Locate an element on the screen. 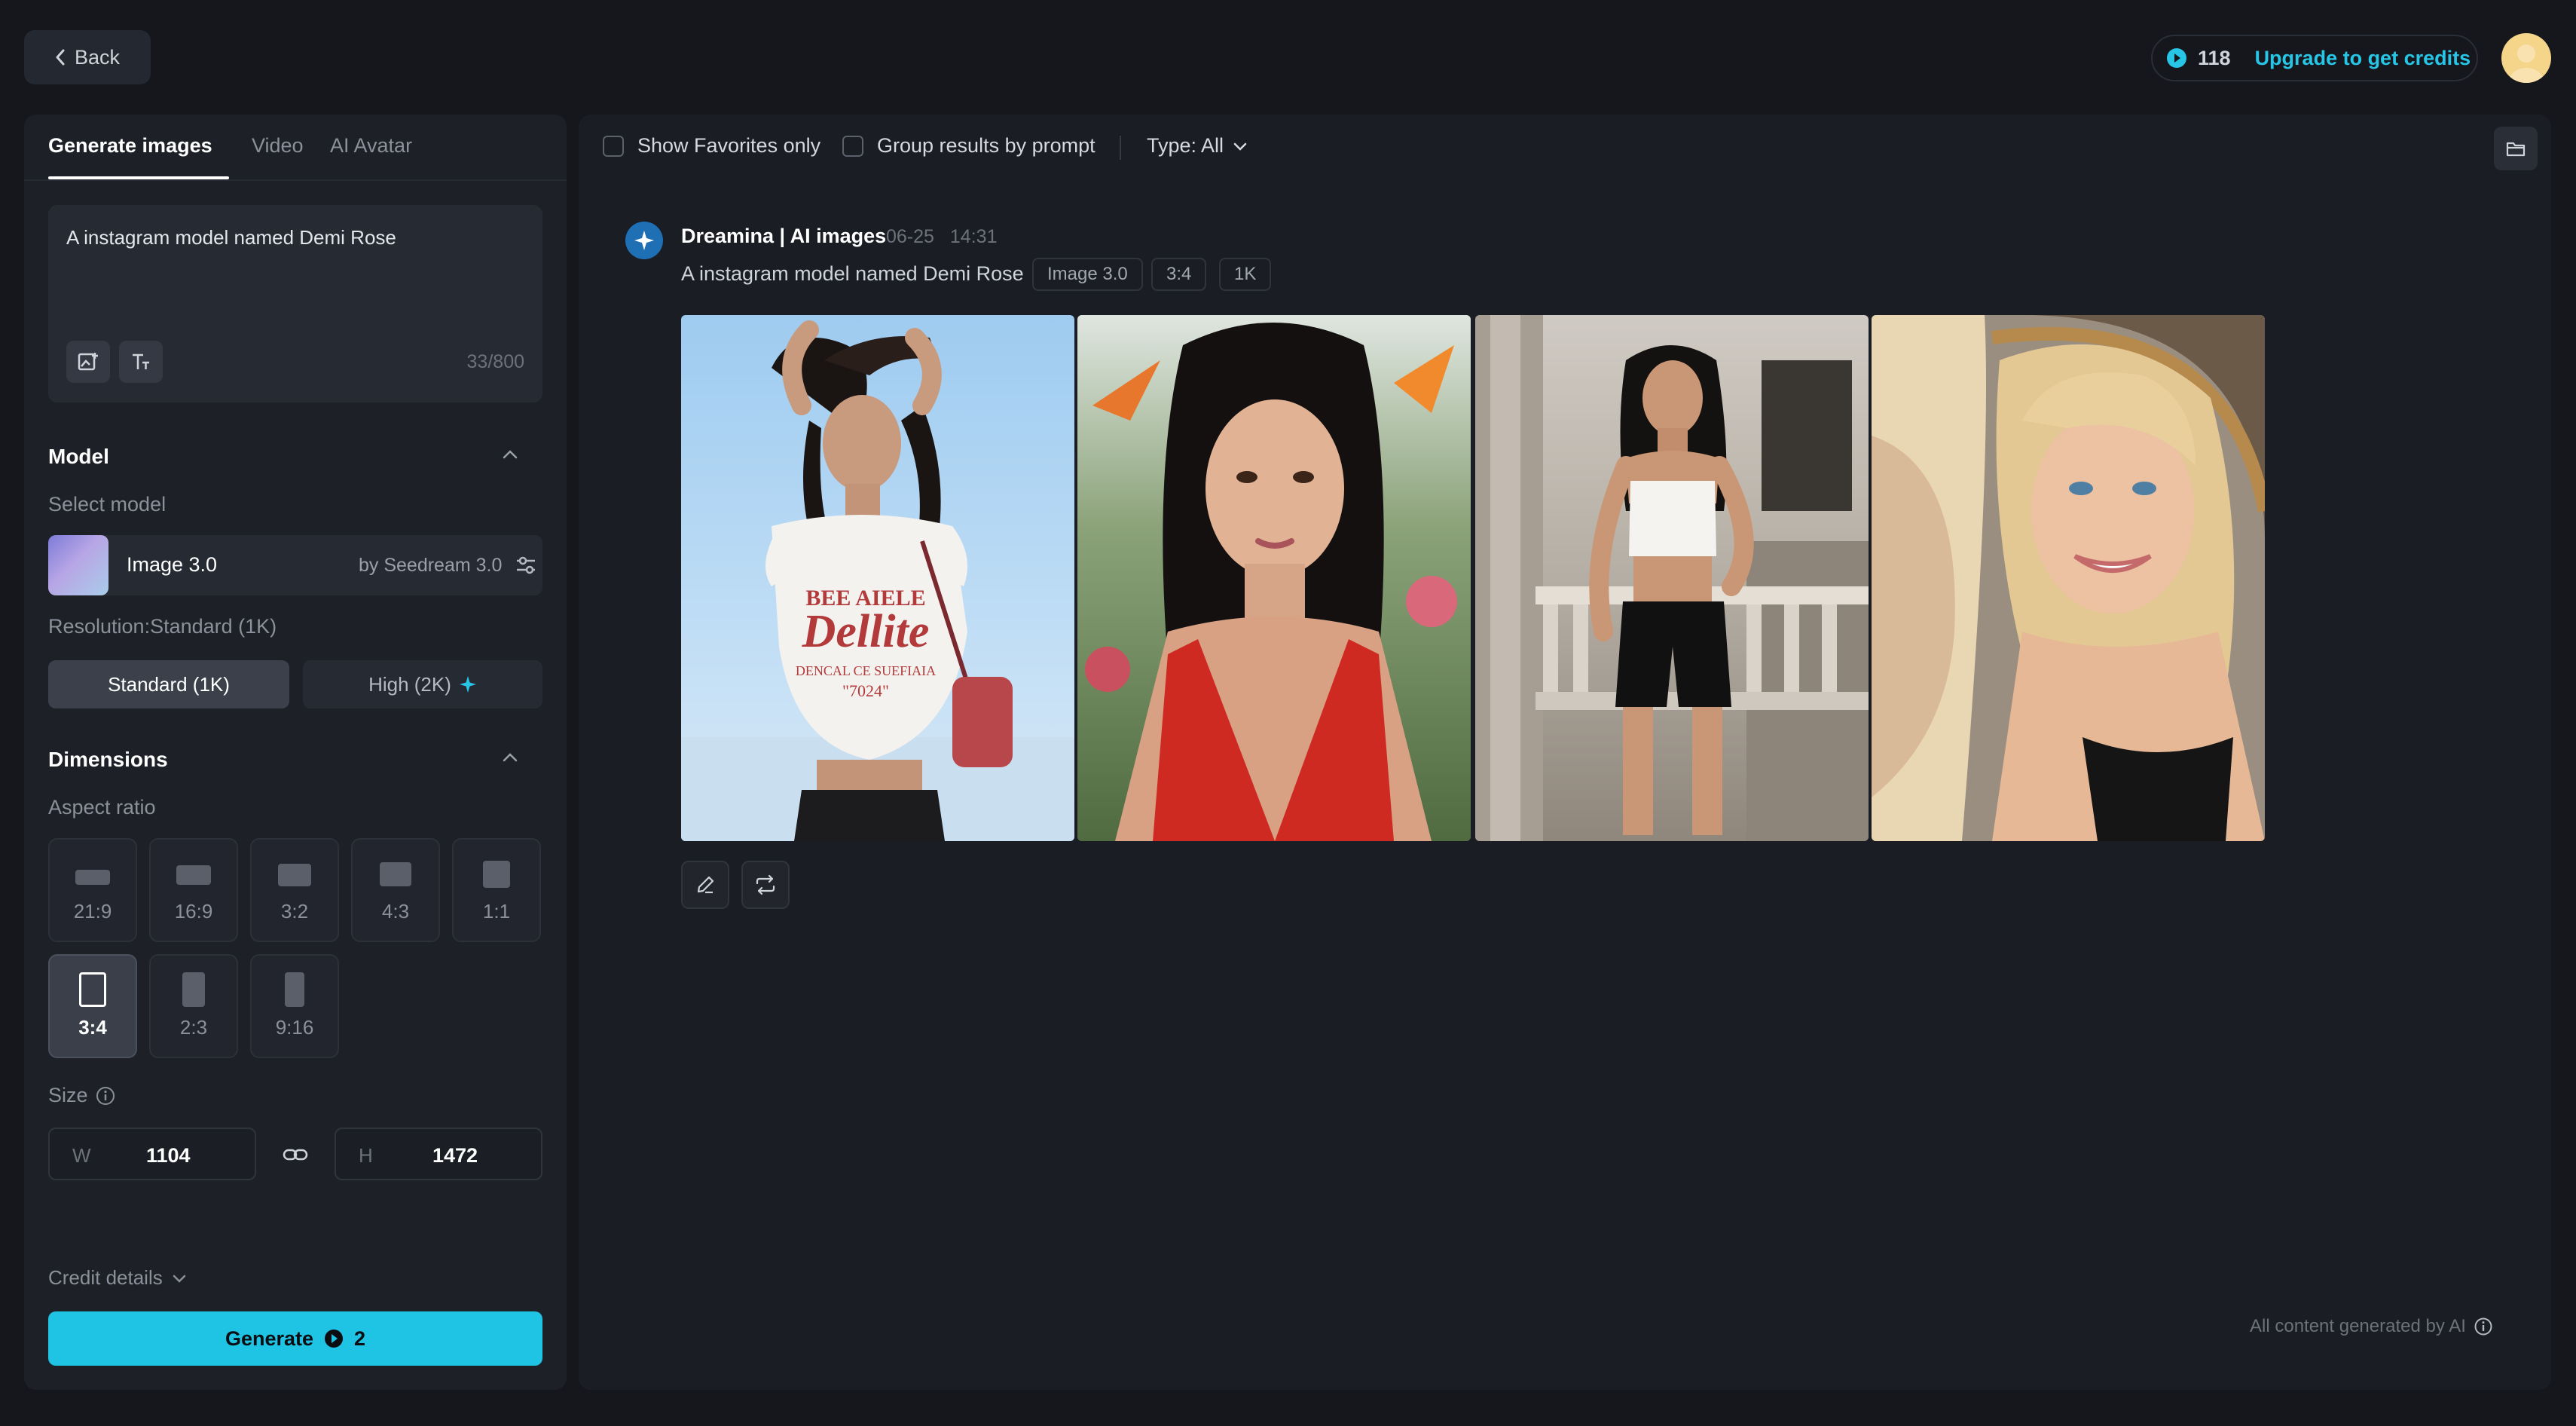 This screenshot has width=2576, height=1426. shirt-print-line-3: DENCAL CE SUEFIAIA is located at coordinates (866, 670).